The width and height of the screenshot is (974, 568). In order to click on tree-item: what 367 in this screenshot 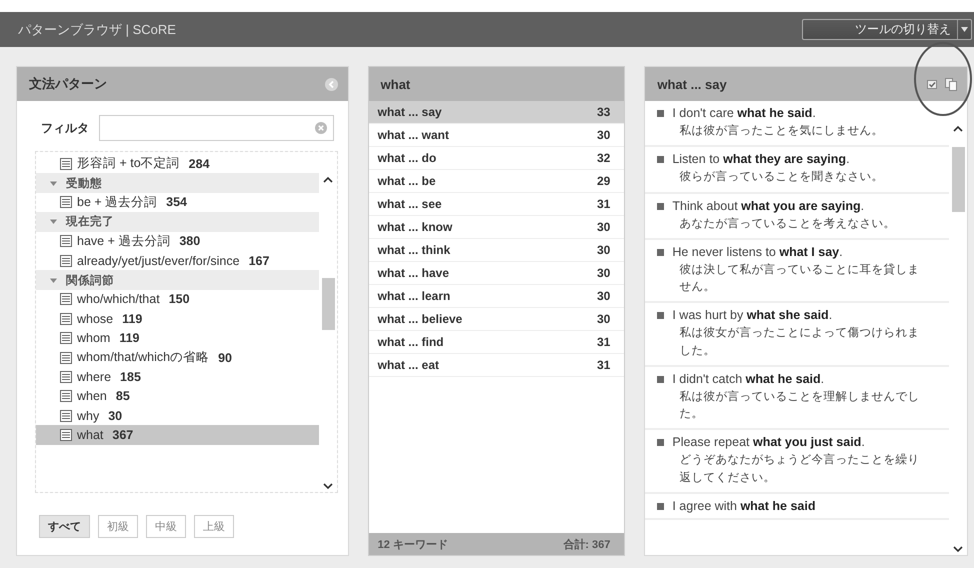, I will do `click(177, 435)`.